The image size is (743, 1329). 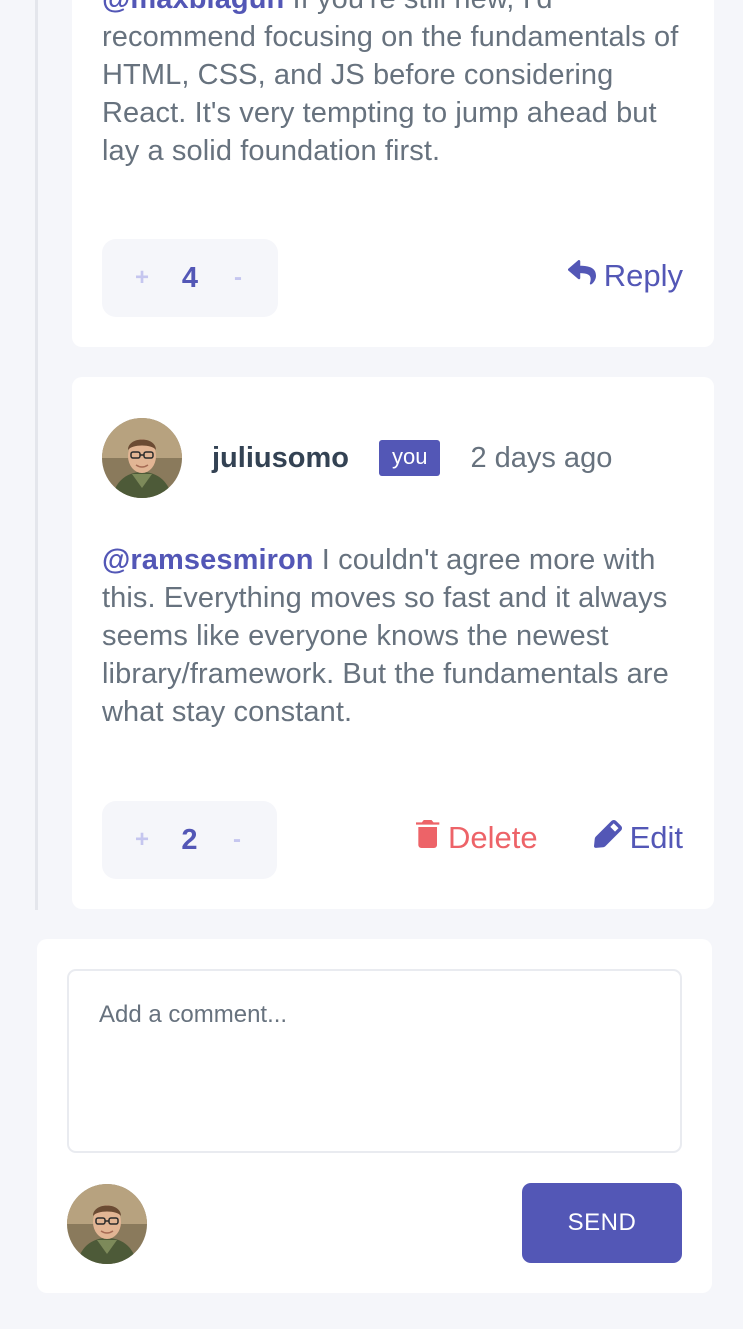 I want to click on send-button: SEND, so click(x=602, y=1223).